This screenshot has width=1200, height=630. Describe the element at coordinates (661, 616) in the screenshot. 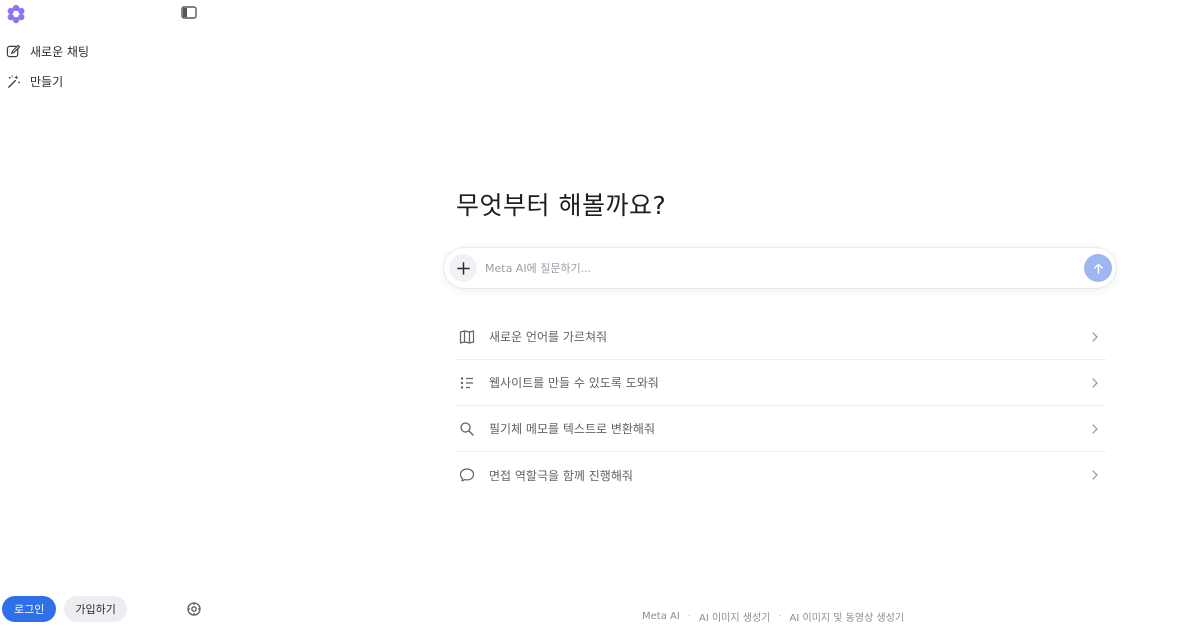

I see `footer-link-meta-ai: Meta AI` at that location.